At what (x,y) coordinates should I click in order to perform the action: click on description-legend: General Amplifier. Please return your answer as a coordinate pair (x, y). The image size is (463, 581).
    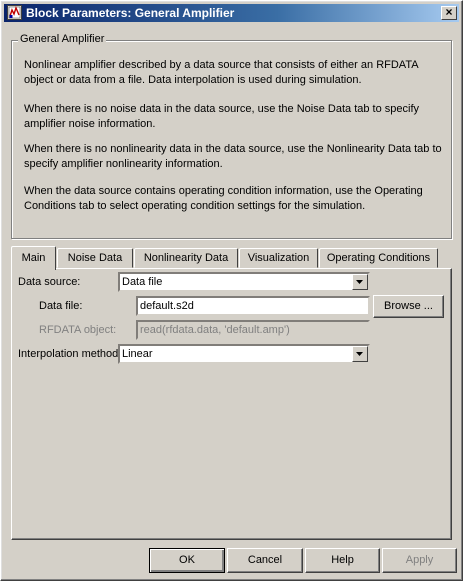
    Looking at the image, I should click on (62, 39).